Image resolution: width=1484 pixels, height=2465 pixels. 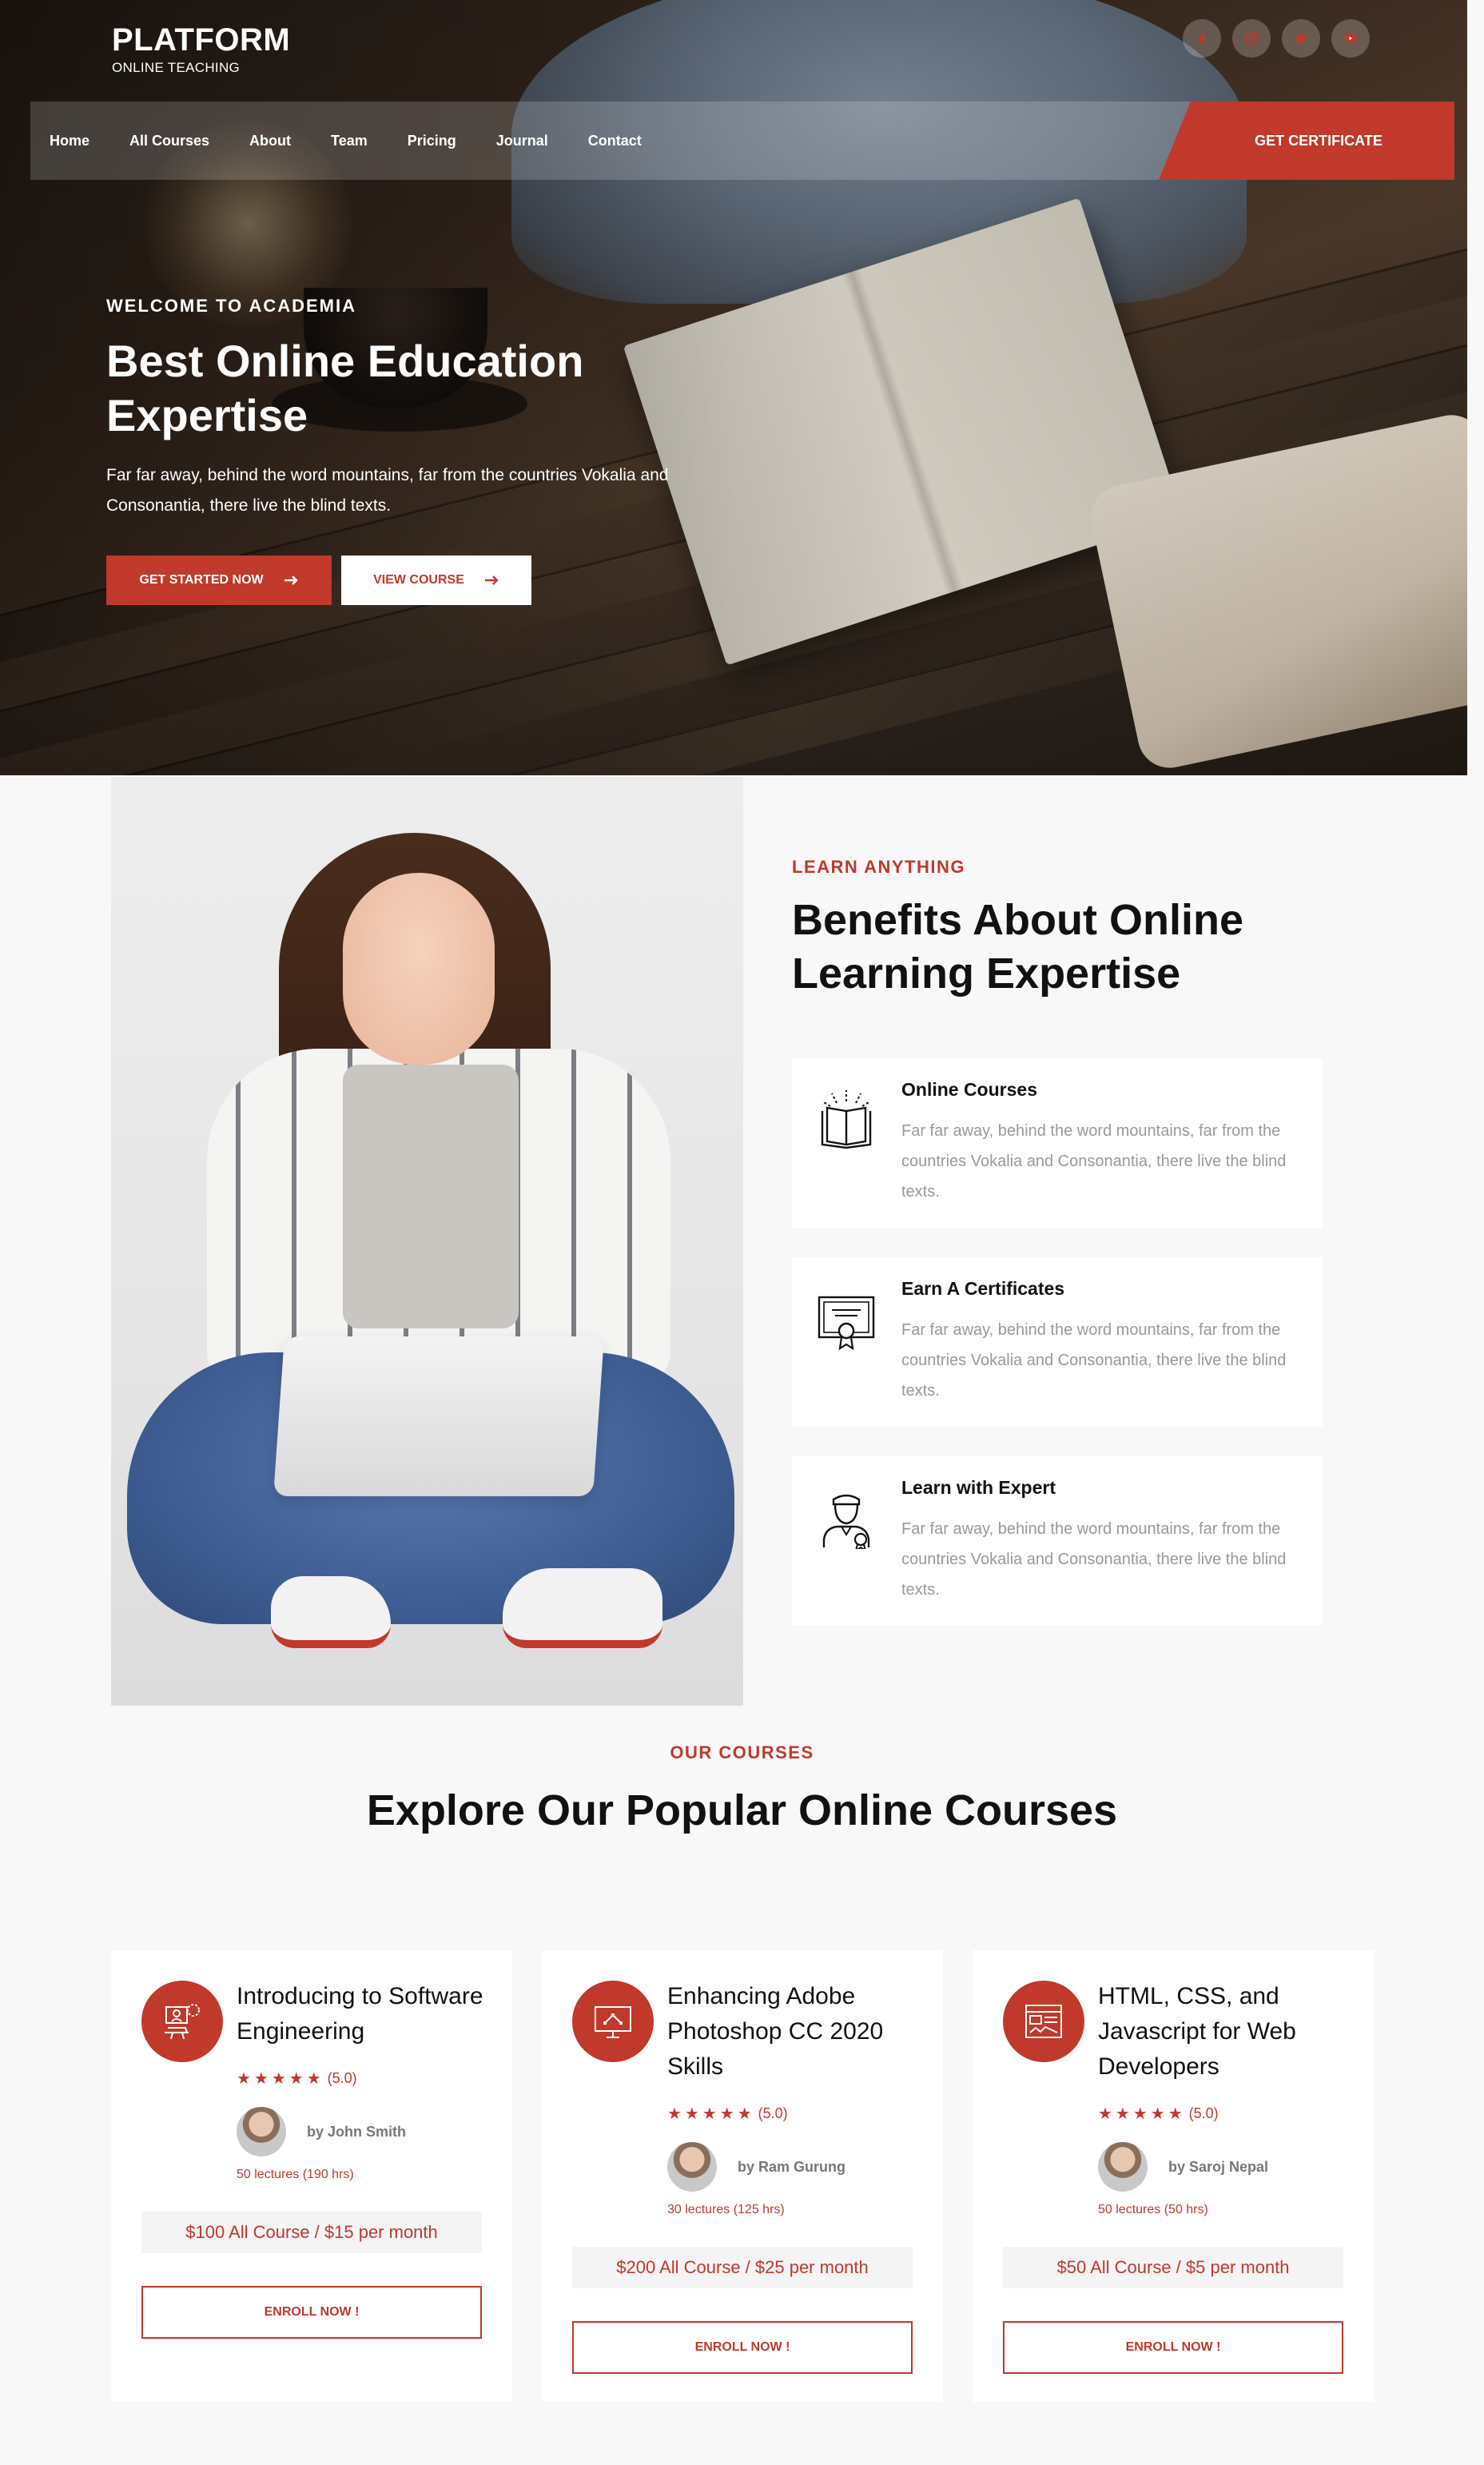 What do you see at coordinates (349, 141) in the screenshot?
I see `nav-item-team: Team` at bounding box center [349, 141].